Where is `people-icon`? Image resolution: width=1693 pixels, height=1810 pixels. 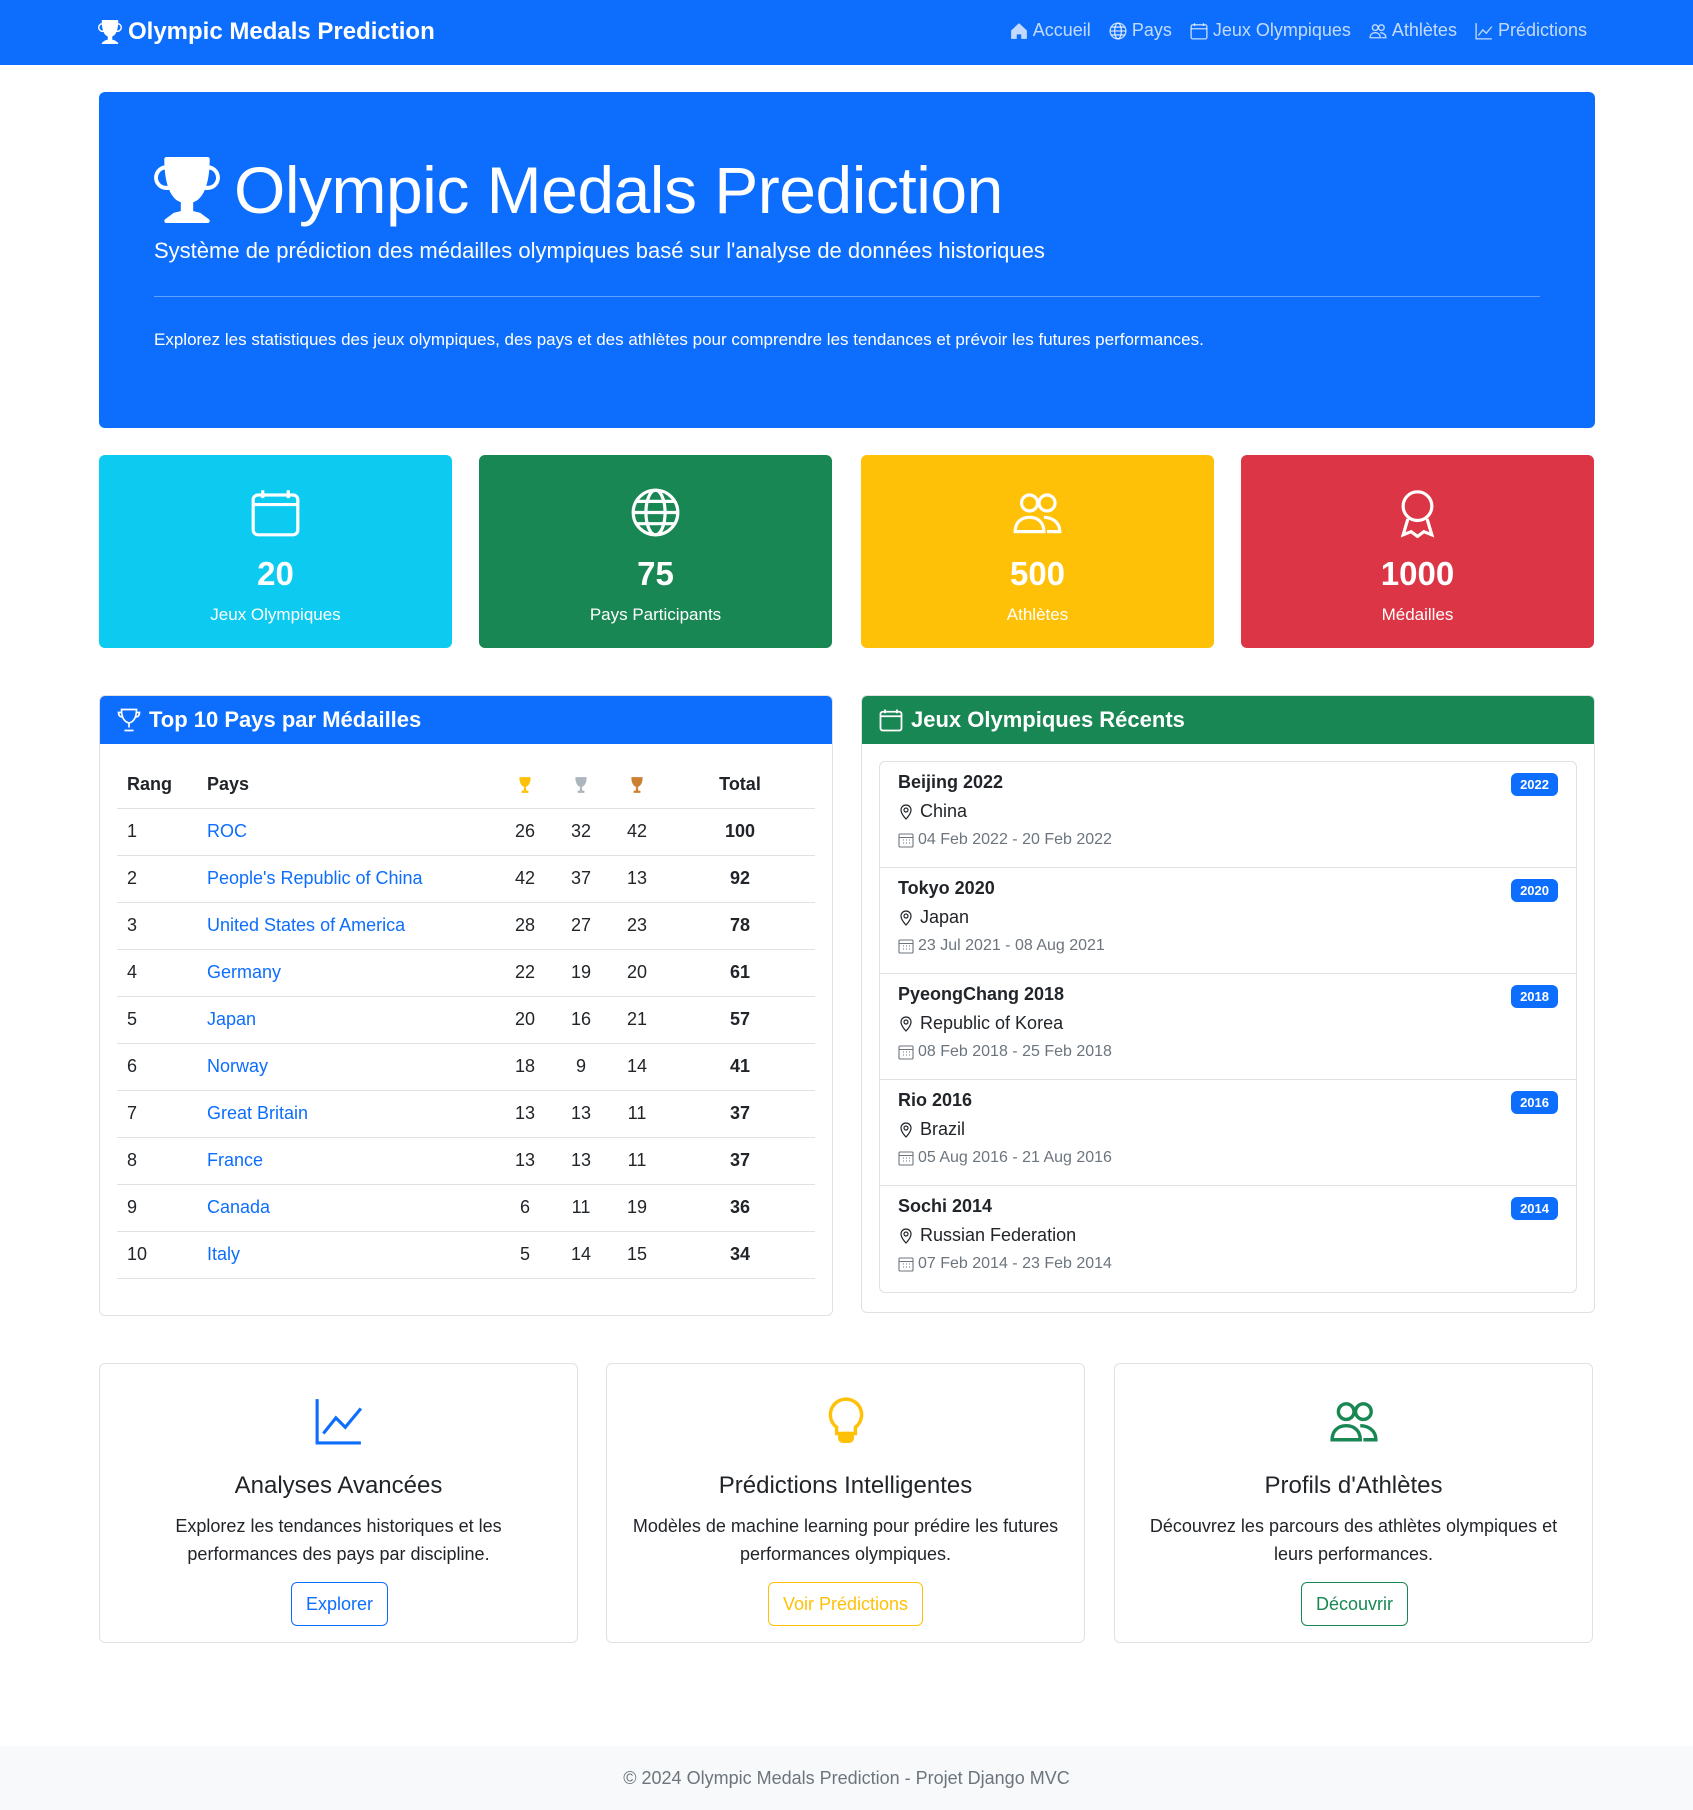 people-icon is located at coordinates (1378, 30).